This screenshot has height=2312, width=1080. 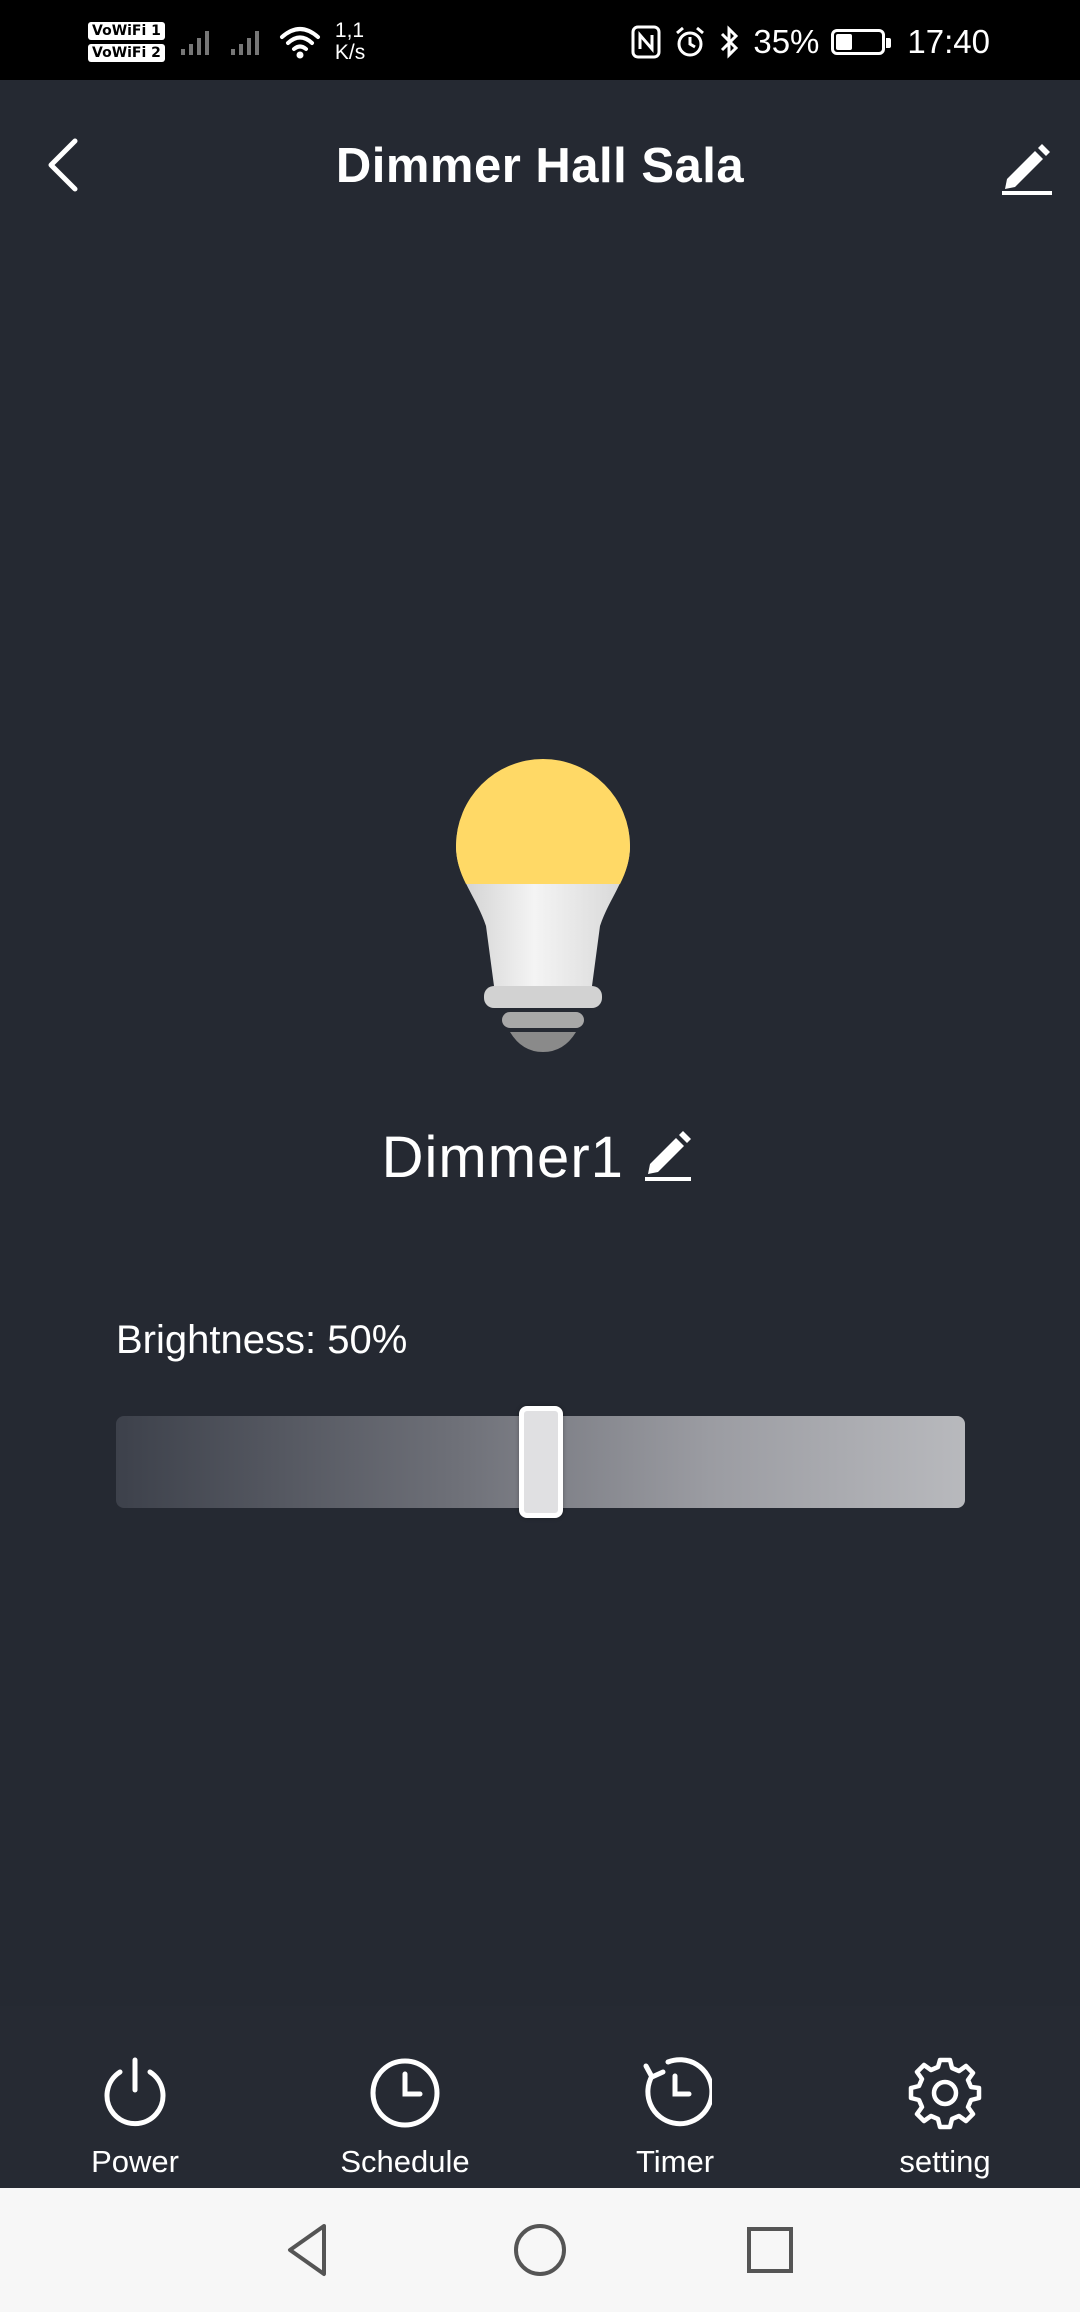 I want to click on alarm-icon, so click(x=690, y=41).